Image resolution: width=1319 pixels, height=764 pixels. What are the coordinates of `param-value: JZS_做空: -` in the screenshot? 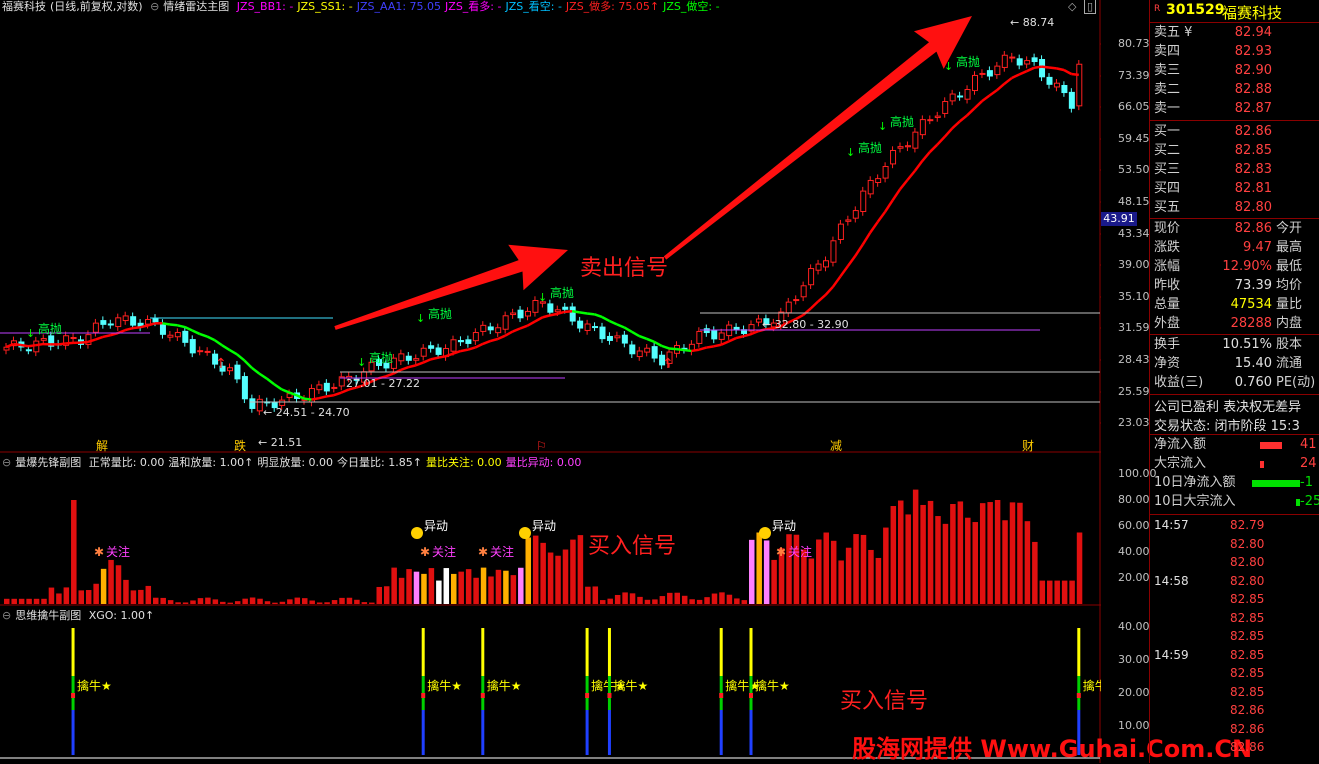 It's located at (691, 6).